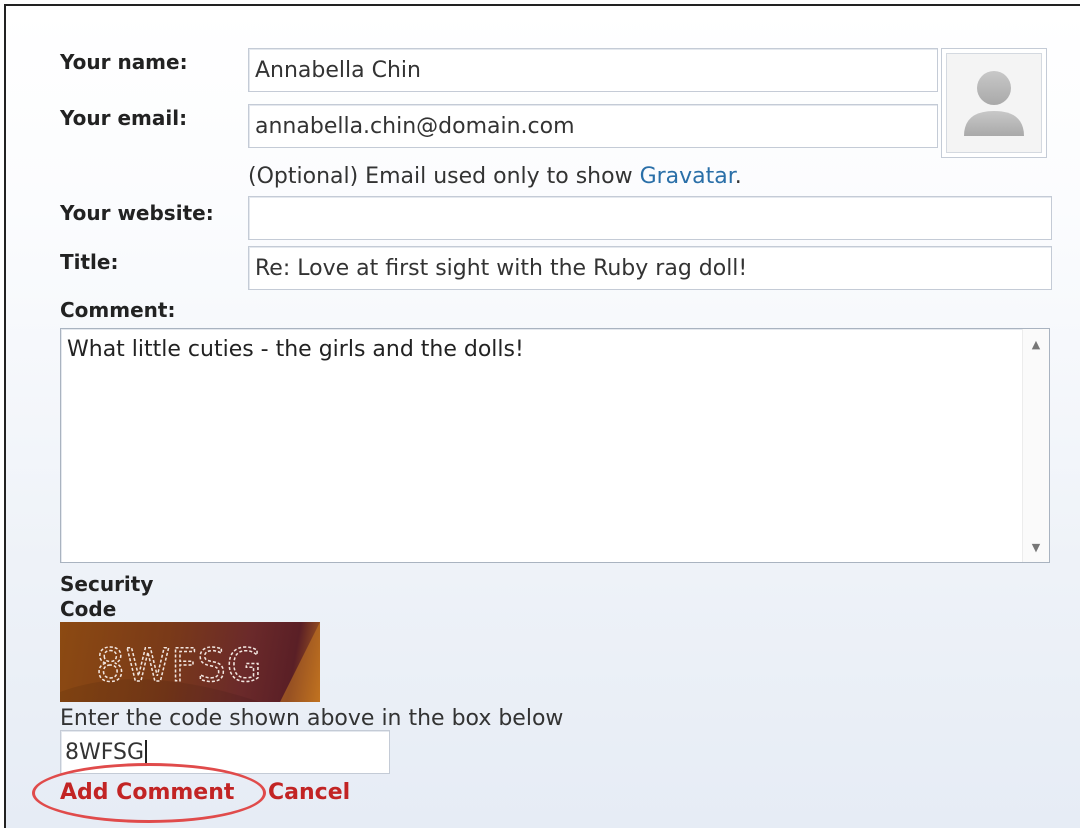  I want to click on captcha-graphic: 8WFSG, so click(190, 662).